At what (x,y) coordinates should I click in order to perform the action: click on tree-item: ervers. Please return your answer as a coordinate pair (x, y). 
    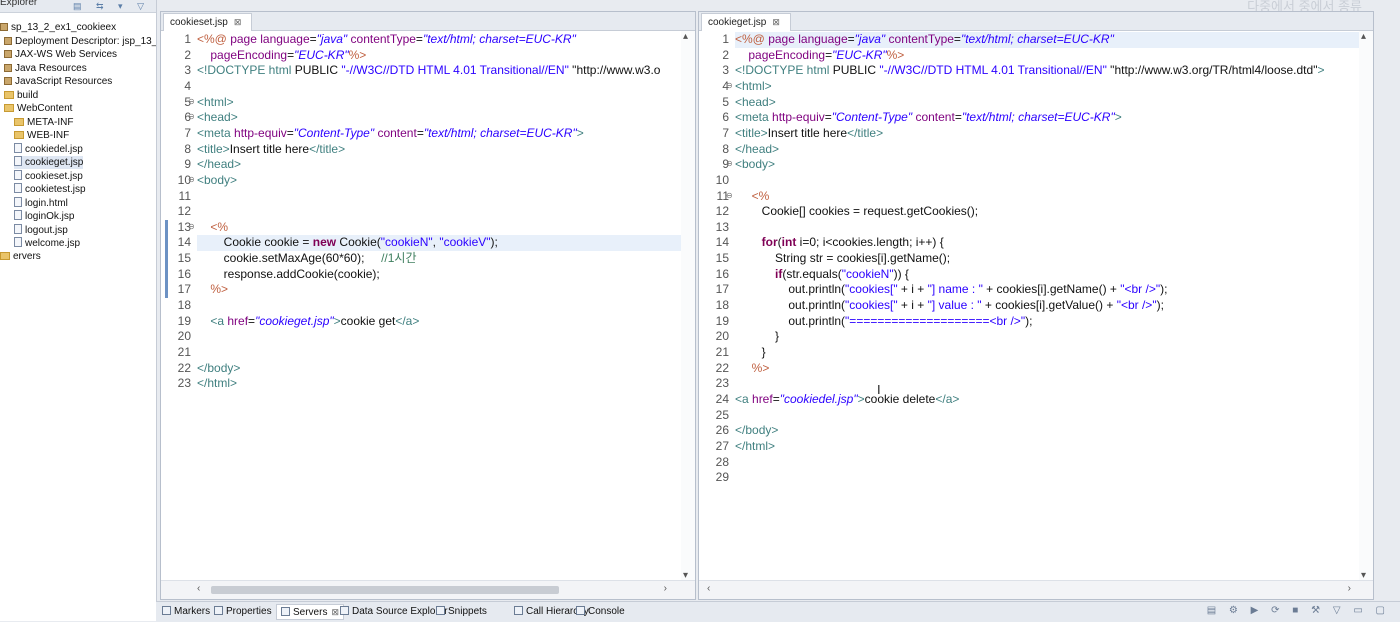
    Looking at the image, I should click on (20, 256).